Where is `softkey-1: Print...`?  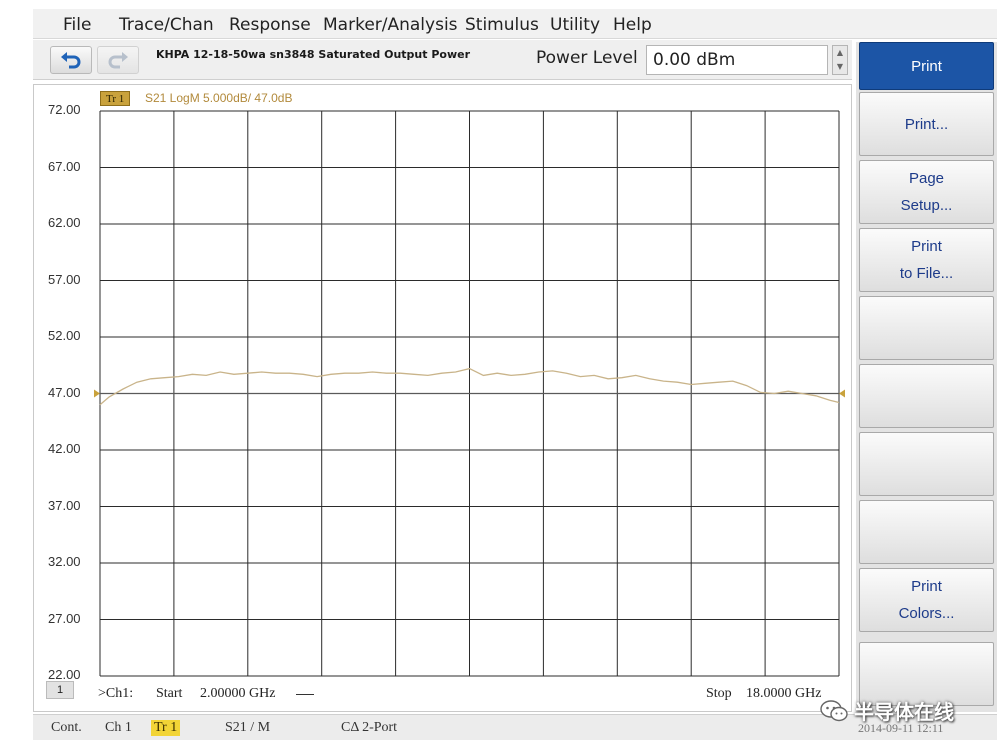
softkey-1: Print... is located at coordinates (926, 124).